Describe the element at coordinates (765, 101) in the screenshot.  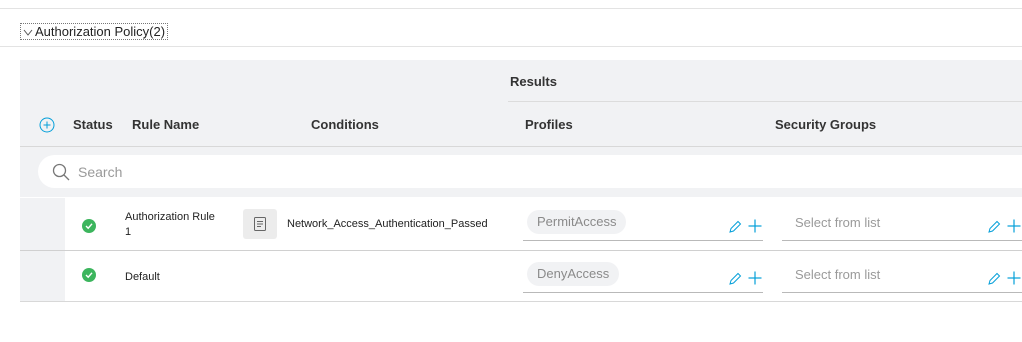
I see `results-divider` at that location.